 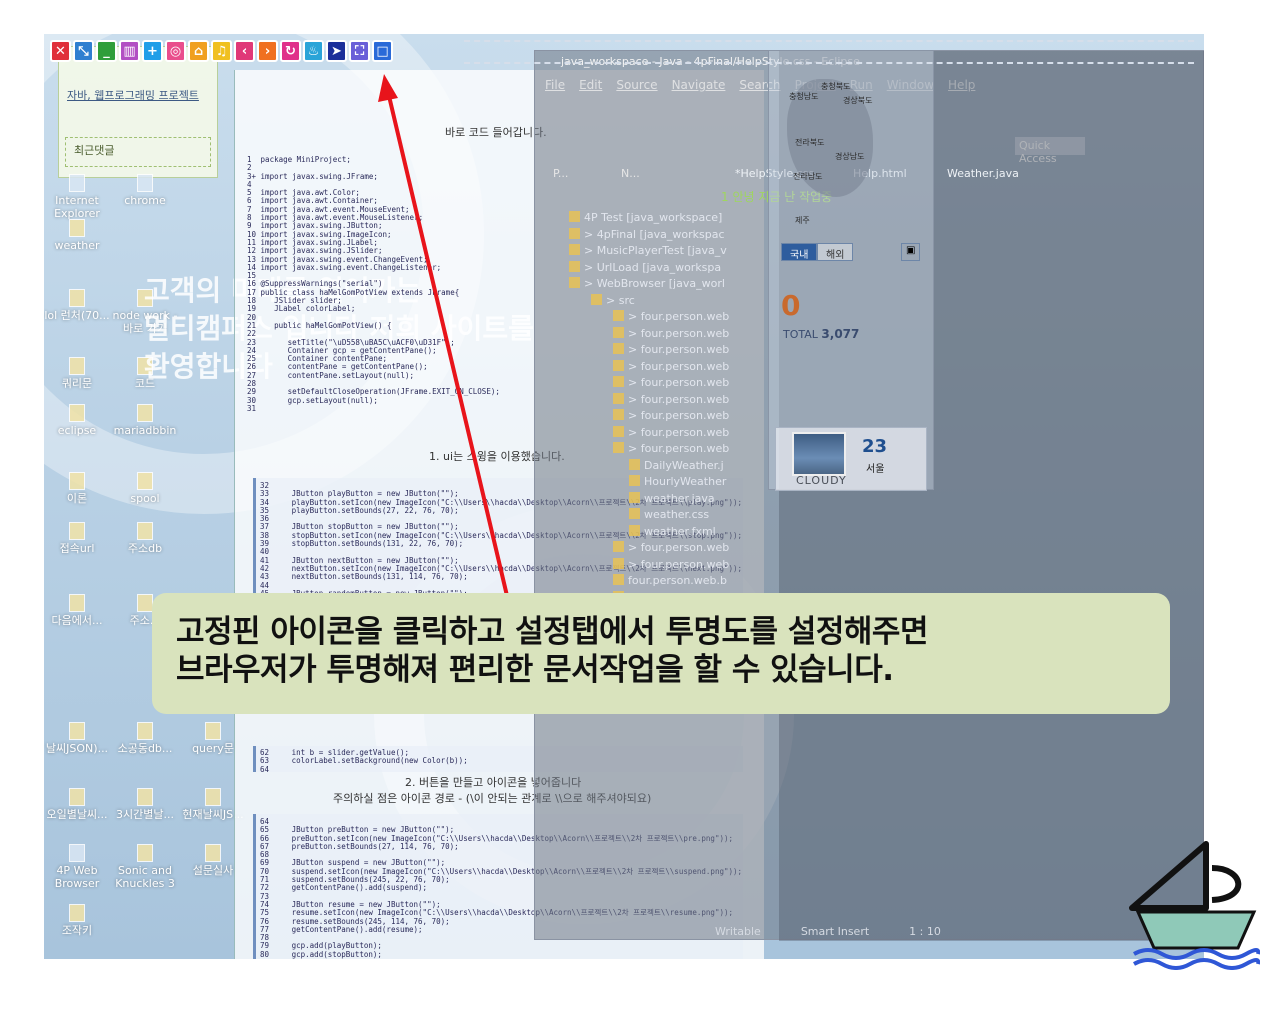 What do you see at coordinates (78, 920) in the screenshot?
I see `desktop-icon: 조작키` at bounding box center [78, 920].